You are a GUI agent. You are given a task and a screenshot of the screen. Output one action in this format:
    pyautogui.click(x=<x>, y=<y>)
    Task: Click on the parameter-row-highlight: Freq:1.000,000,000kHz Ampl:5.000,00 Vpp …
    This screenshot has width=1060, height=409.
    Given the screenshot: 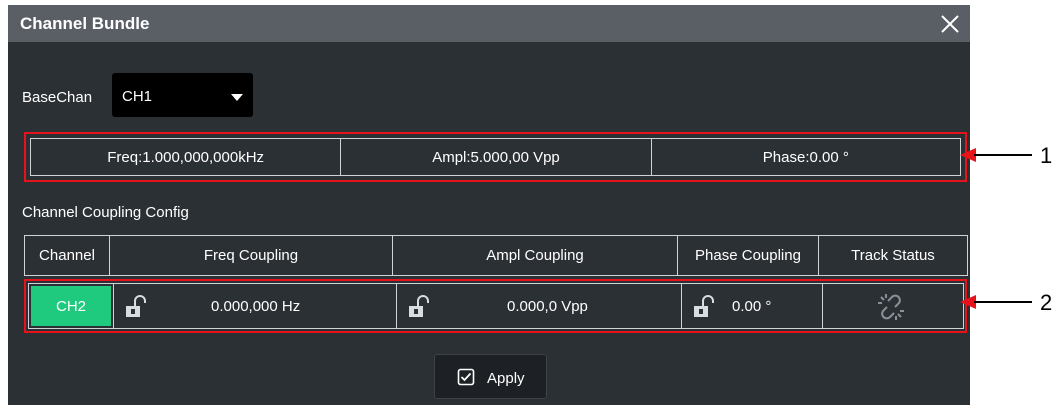 What is the action you would take?
    pyautogui.click(x=495, y=157)
    